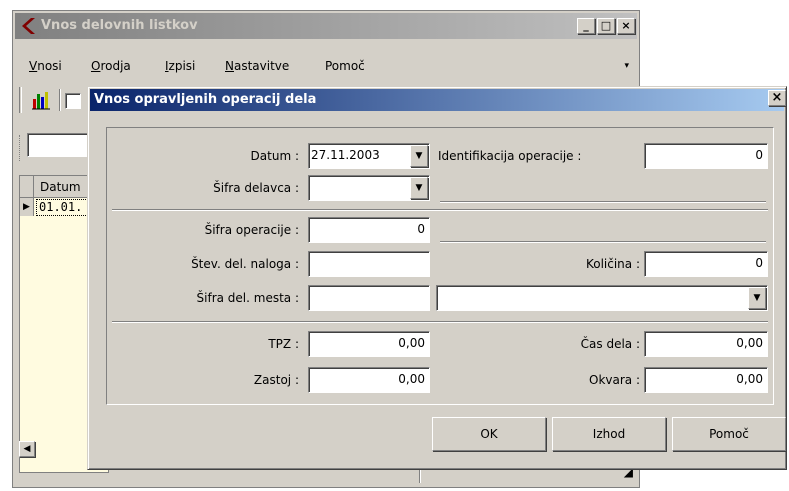  Describe the element at coordinates (245, 264) in the screenshot. I see `stev-del-naloga-label: Štev. del. naloga :` at that location.